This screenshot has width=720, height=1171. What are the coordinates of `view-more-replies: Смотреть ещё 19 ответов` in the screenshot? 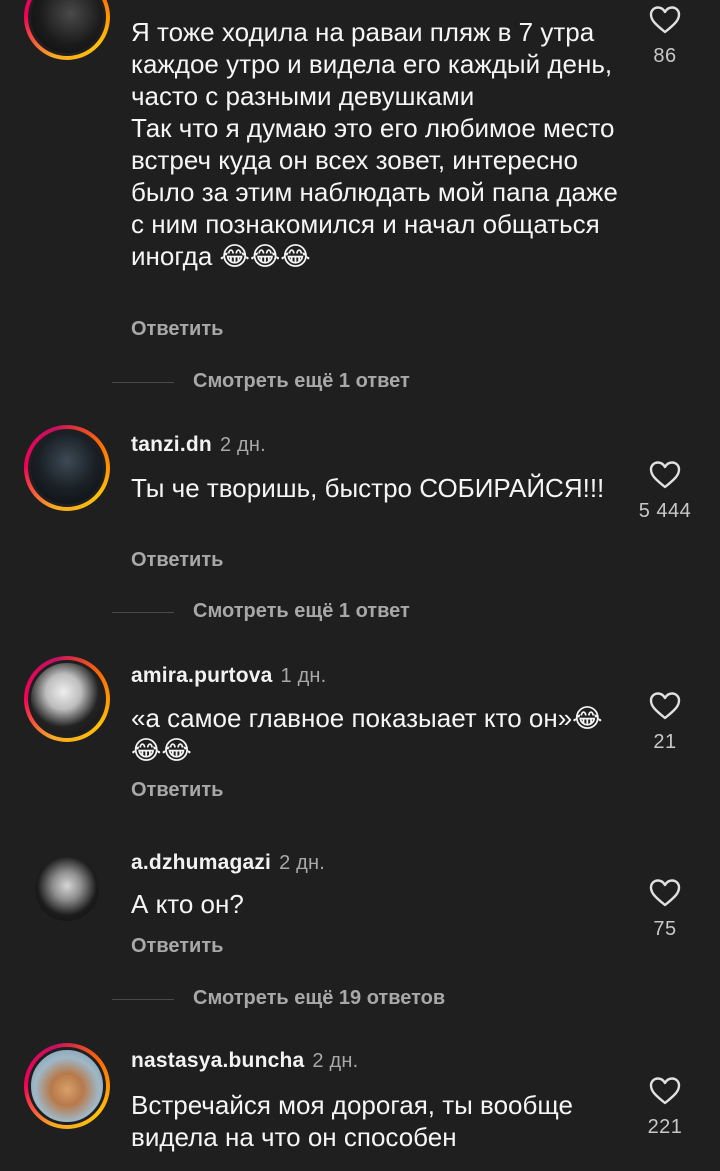 It's located at (360, 1000).